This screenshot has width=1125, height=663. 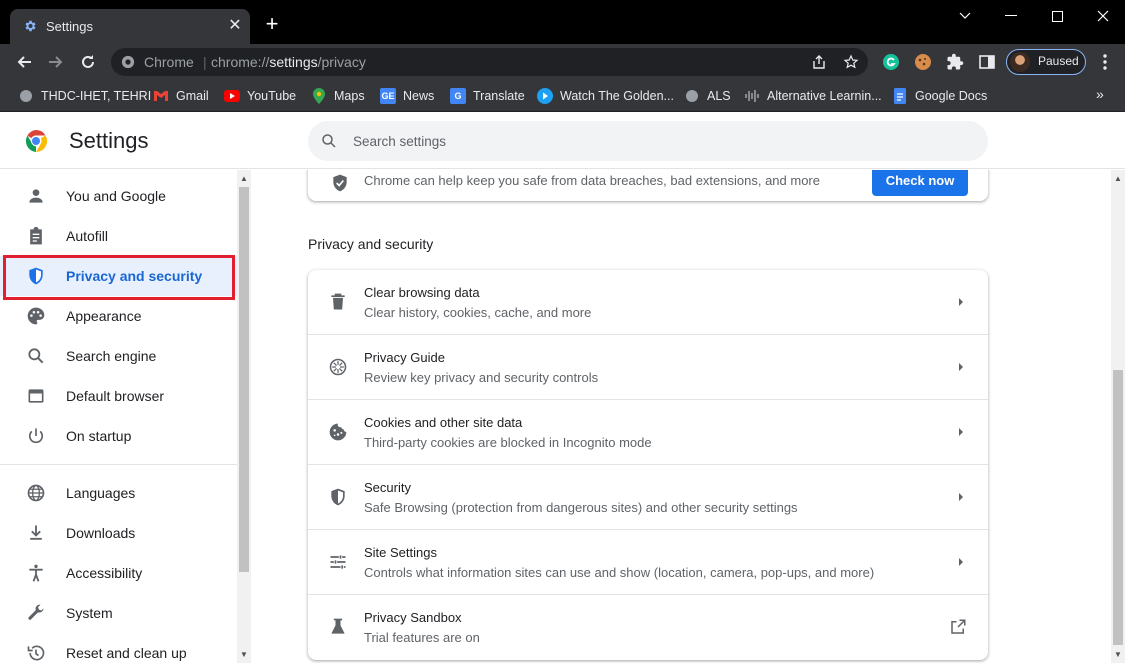 I want to click on sidebar-item-default-browser: Default browser, so click(x=118, y=396).